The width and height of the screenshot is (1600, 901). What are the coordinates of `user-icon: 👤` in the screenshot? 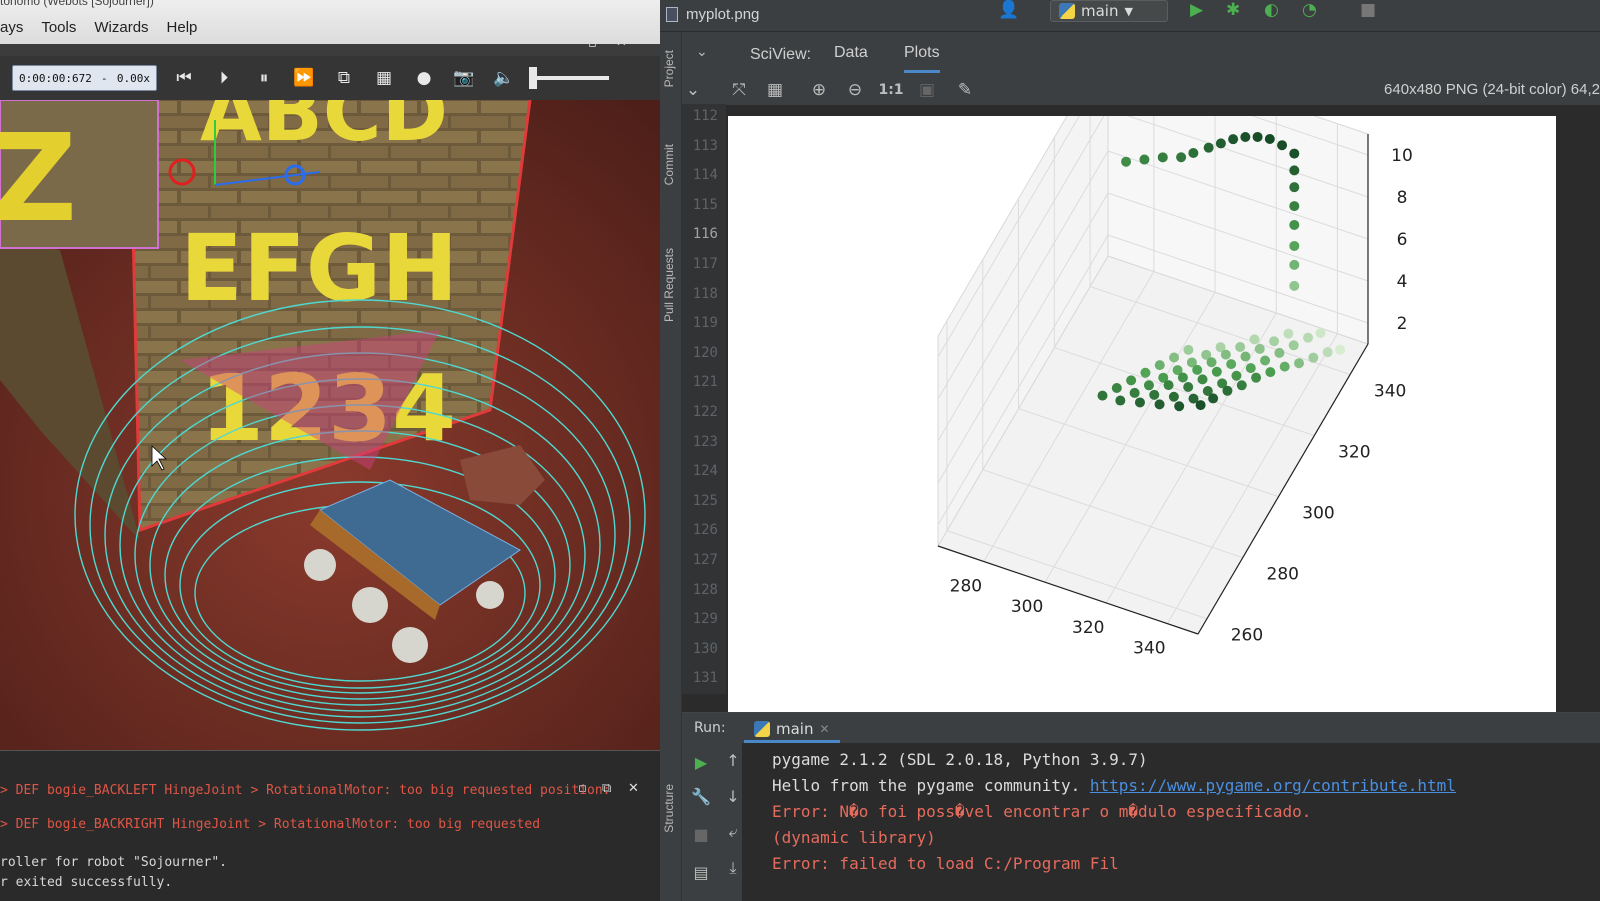 It's located at (1008, 10).